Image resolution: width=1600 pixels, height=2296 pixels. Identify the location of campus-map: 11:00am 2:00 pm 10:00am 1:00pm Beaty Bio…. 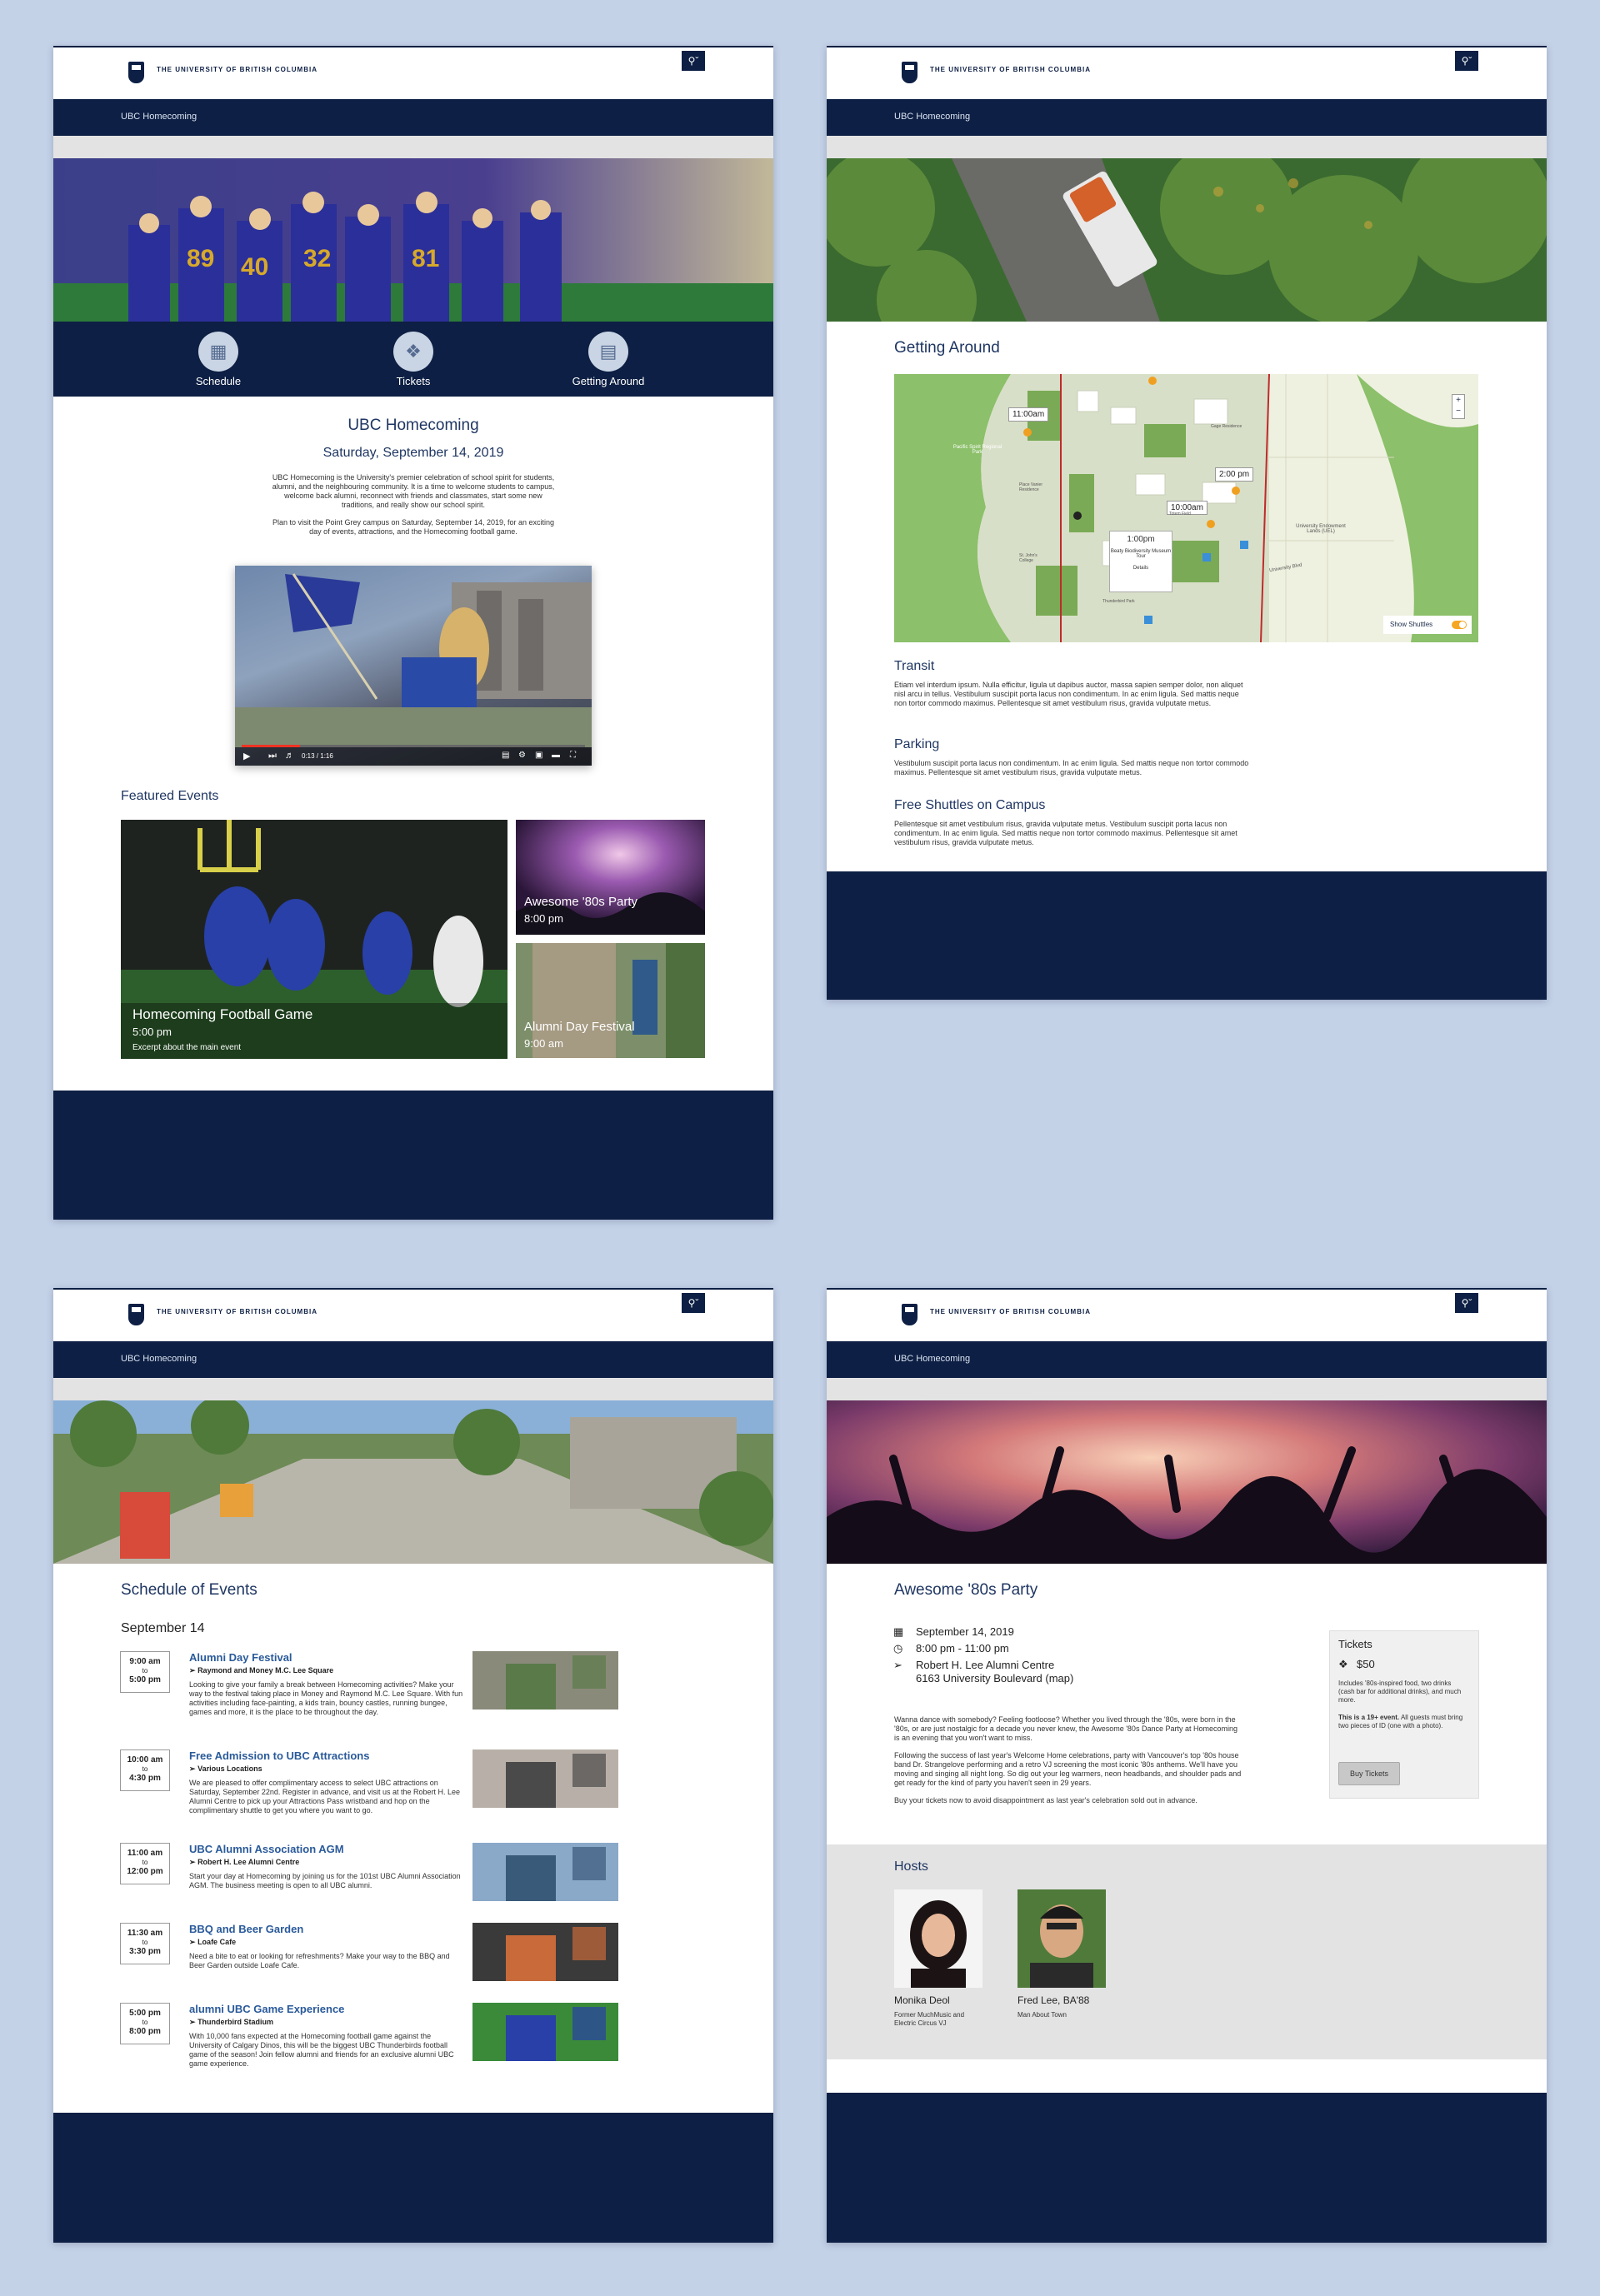
(1186, 508).